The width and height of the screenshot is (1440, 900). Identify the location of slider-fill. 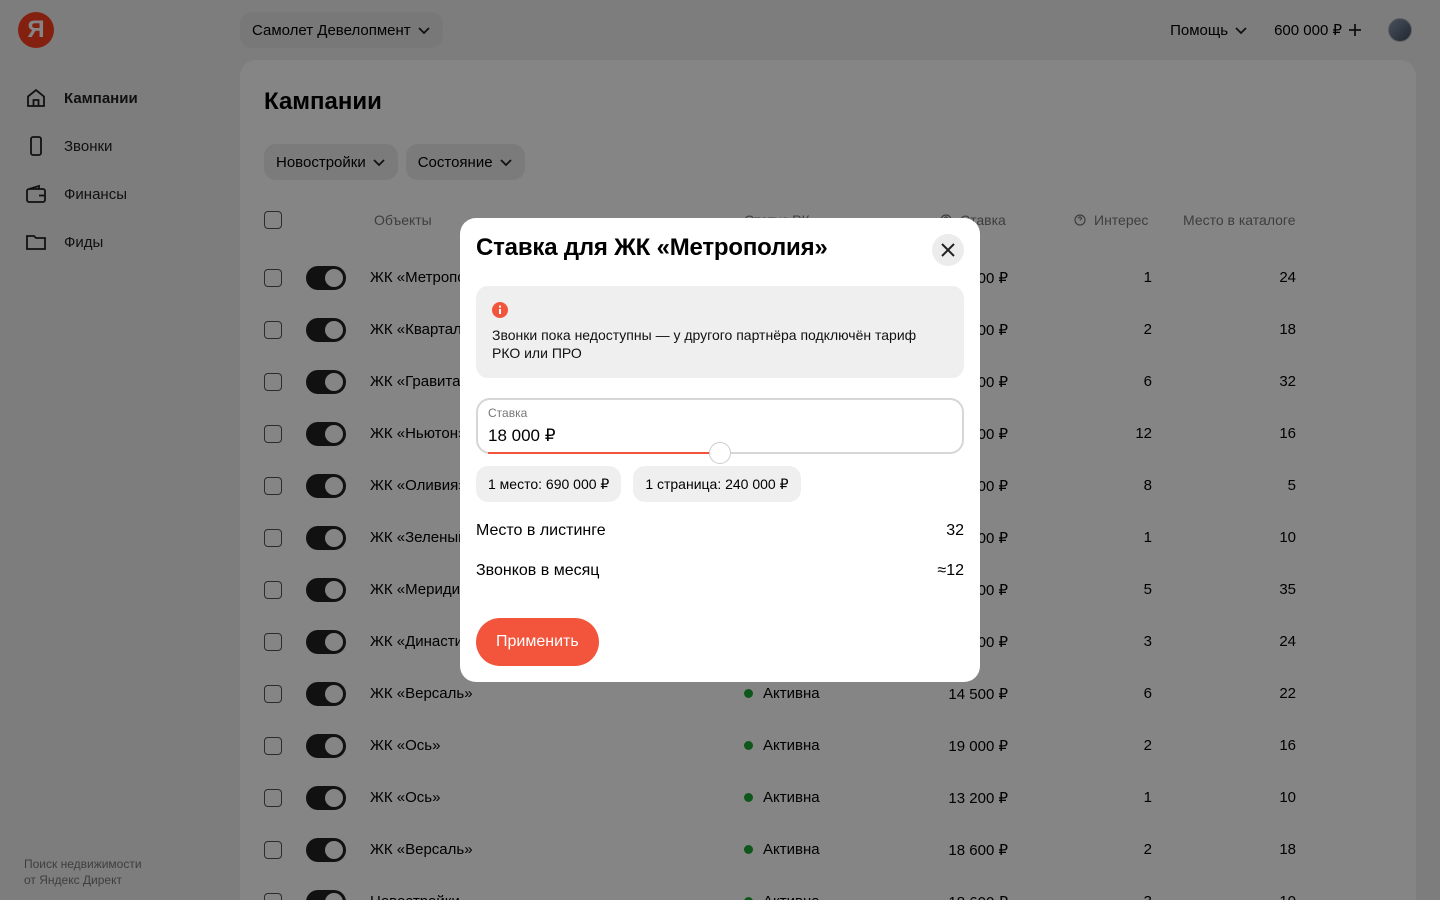
(604, 453).